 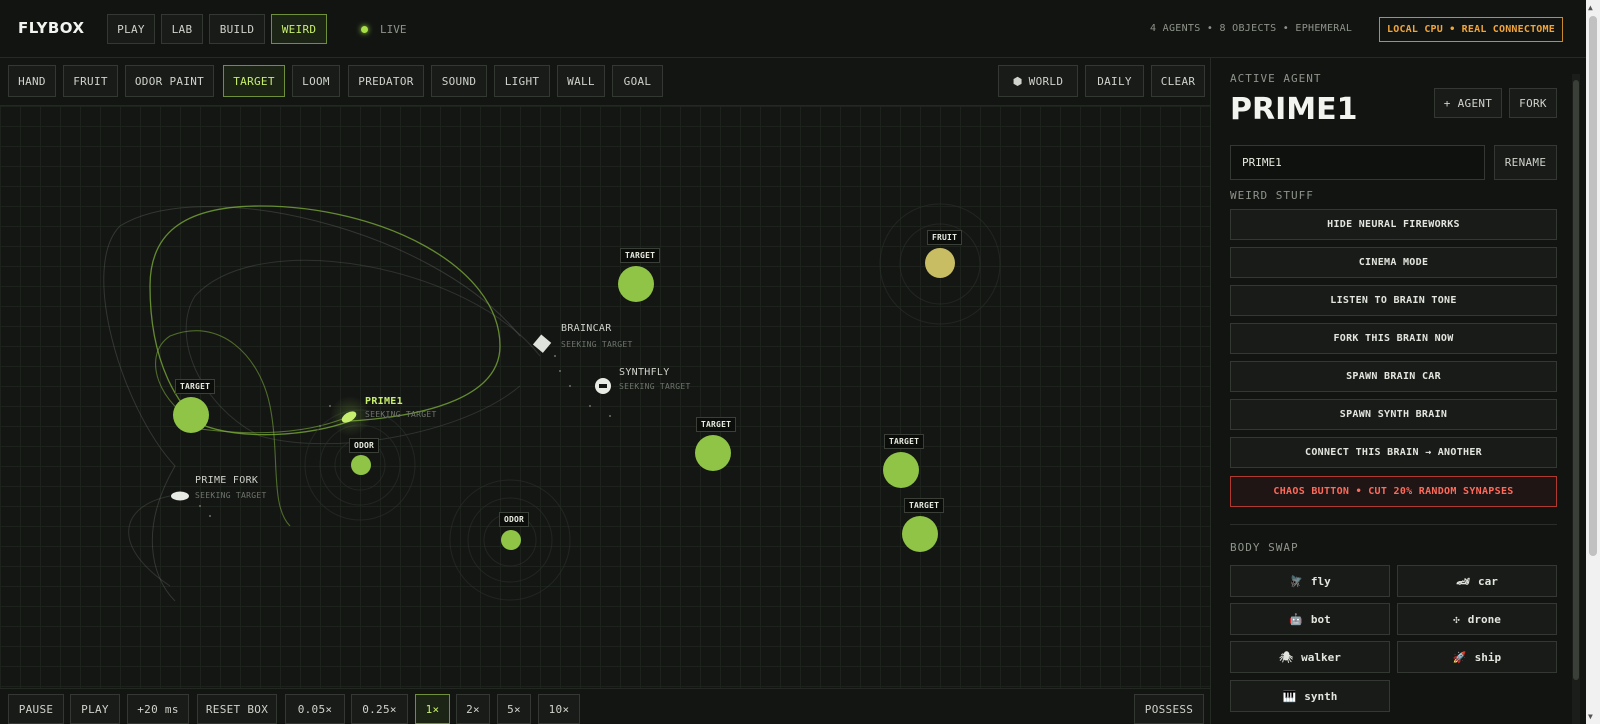 I want to click on body-fly-button: 🪰 fly, so click(x=1310, y=581).